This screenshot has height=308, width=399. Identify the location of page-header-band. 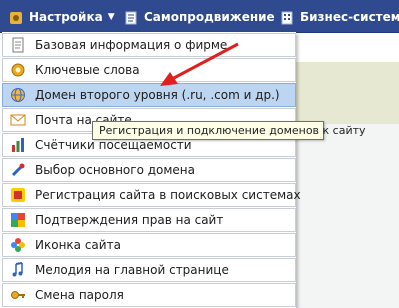
(344, 93).